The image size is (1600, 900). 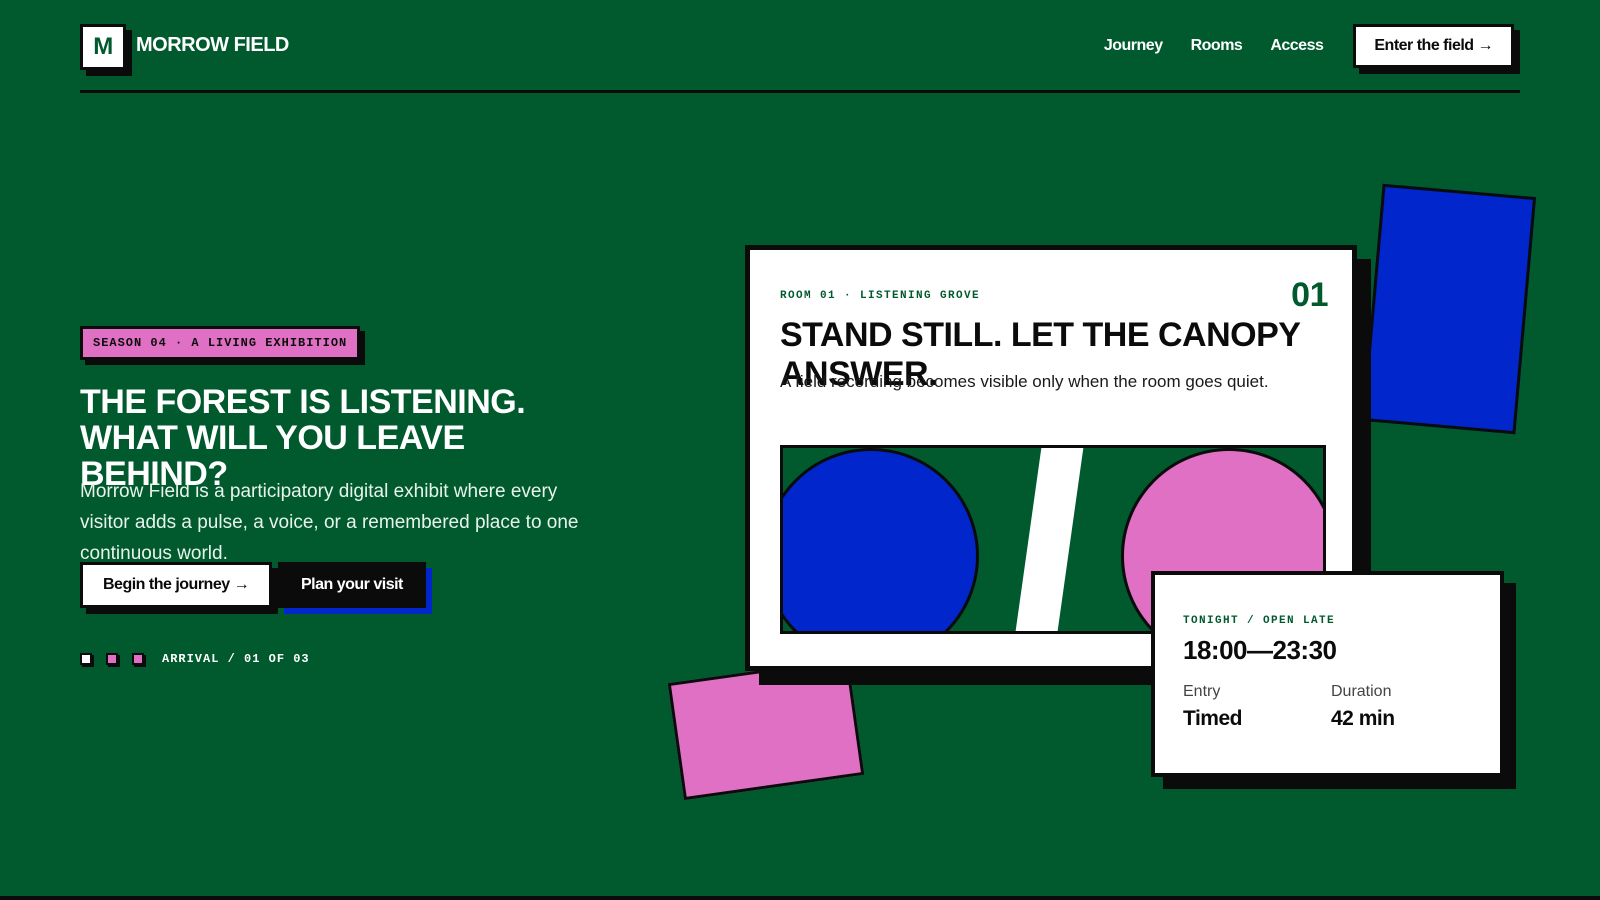 What do you see at coordinates (1361, 691) in the screenshot?
I see `duration-label: Duration` at bounding box center [1361, 691].